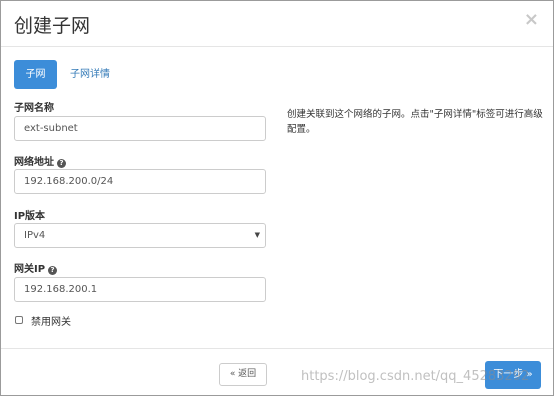 The height and width of the screenshot is (396, 554). I want to click on back-button: « 返回, so click(243, 374).